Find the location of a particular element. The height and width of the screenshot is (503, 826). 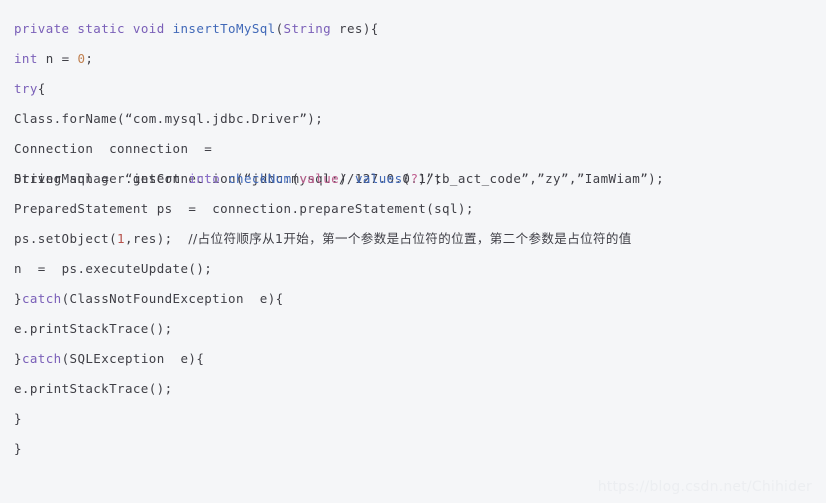

code-line-11: e.printStackTrace(); is located at coordinates (420, 329).